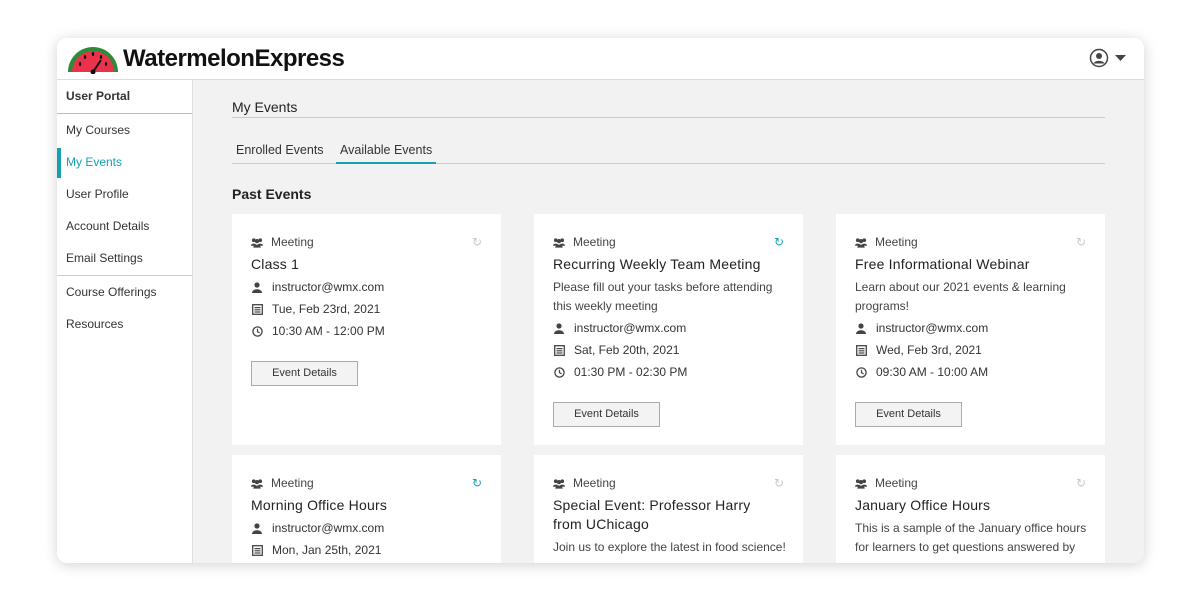  What do you see at coordinates (1099, 58) in the screenshot?
I see `account-circle-icon` at bounding box center [1099, 58].